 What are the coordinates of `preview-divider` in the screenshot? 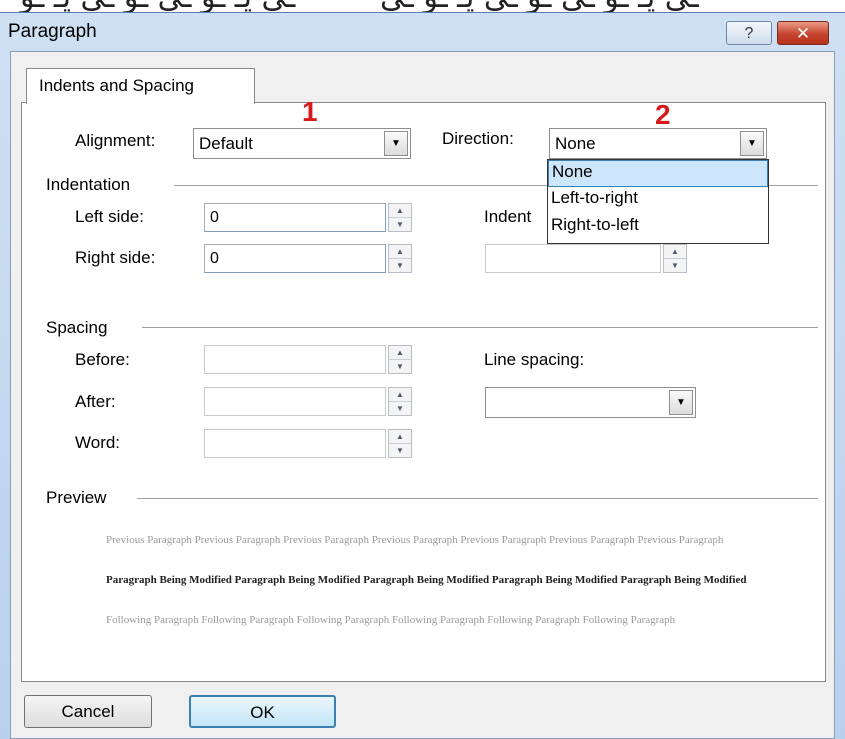 It's located at (477, 498).